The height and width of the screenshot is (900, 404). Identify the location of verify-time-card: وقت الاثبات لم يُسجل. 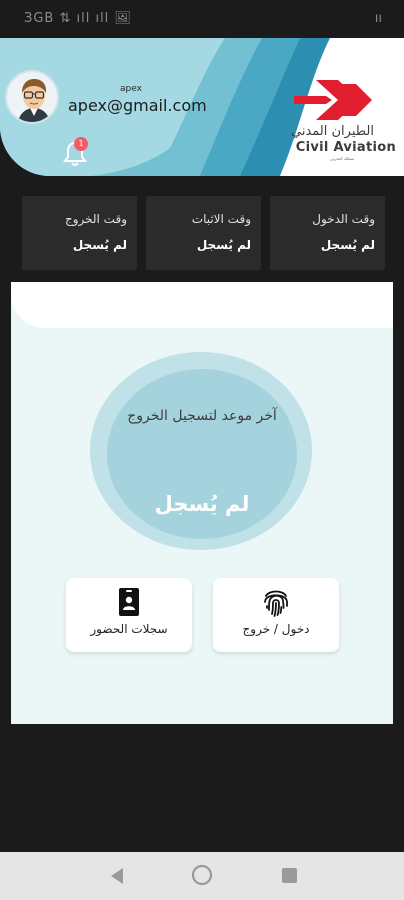
(203, 233).